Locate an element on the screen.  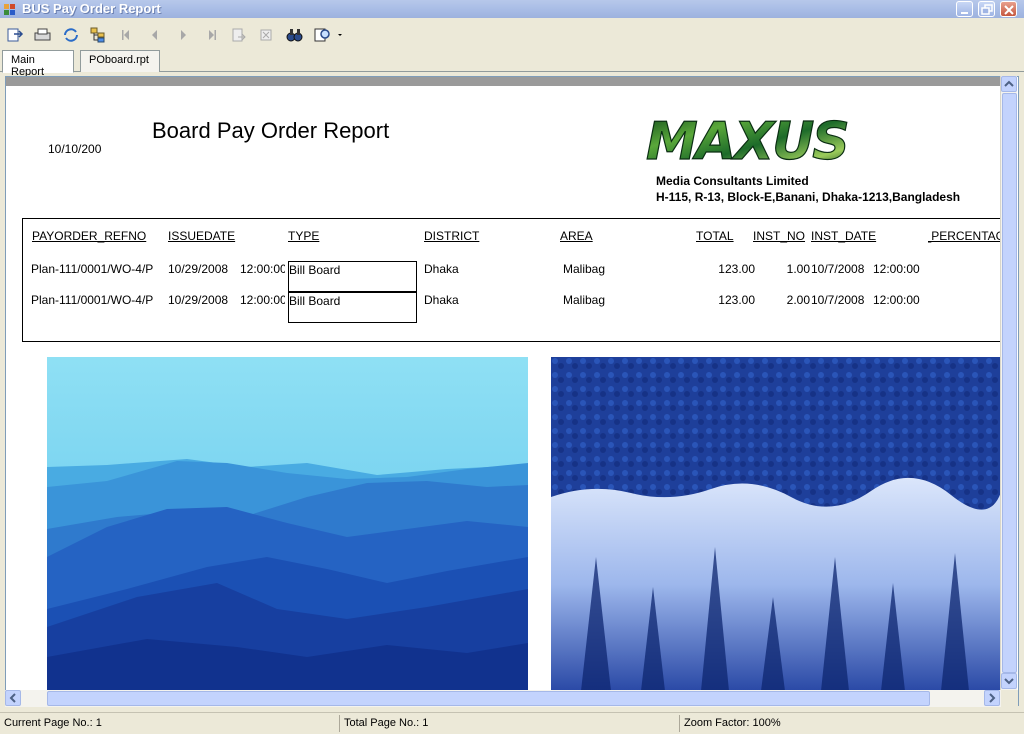
group-tree-button is located at coordinates (99, 35).